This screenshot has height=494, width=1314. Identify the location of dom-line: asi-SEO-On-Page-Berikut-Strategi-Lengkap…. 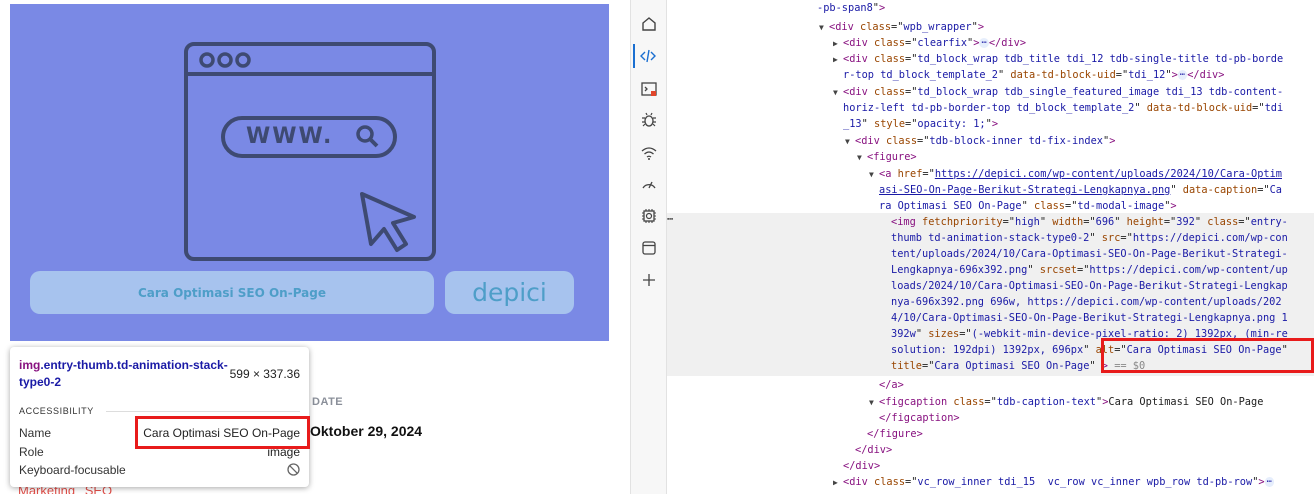
(1080, 190).